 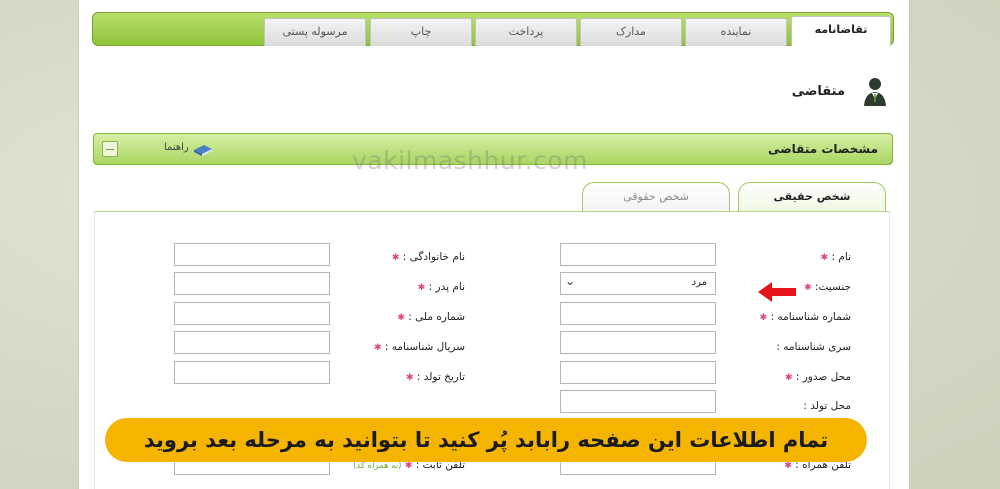 I want to click on birth-cert-series-label: سری شناسنامه :, so click(x=813, y=347).